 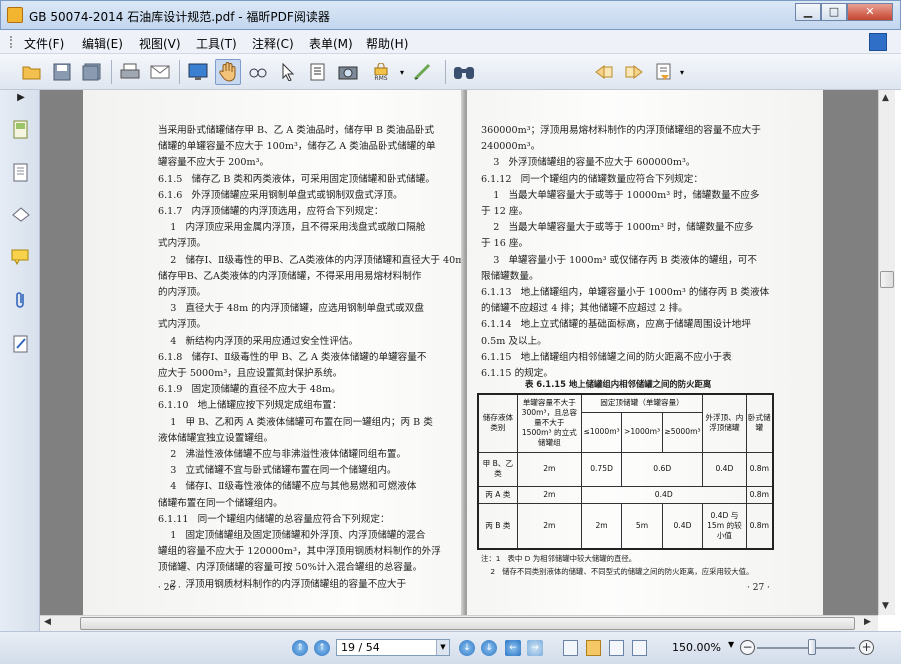 I want to click on text-line: 2 储存Ⅰ、Ⅱ级毒性的甲B、乙A类液体的内浮顶储罐和直径大于 40m 的, so click(x=317, y=260).